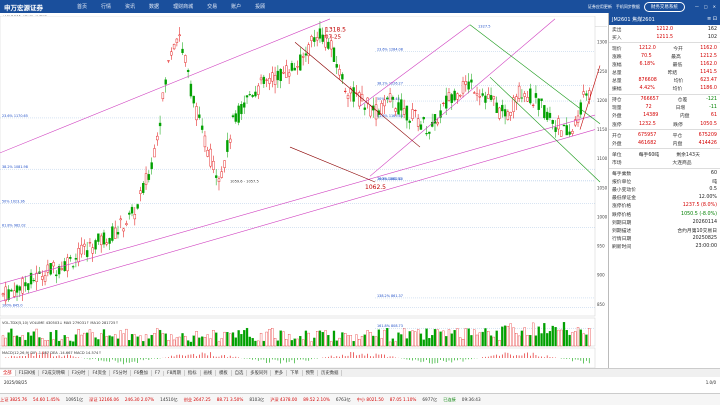 The width and height of the screenshot is (720, 405). Describe the element at coordinates (240, 373) in the screenshot. I see `bottom-tab-12: 自选` at that location.